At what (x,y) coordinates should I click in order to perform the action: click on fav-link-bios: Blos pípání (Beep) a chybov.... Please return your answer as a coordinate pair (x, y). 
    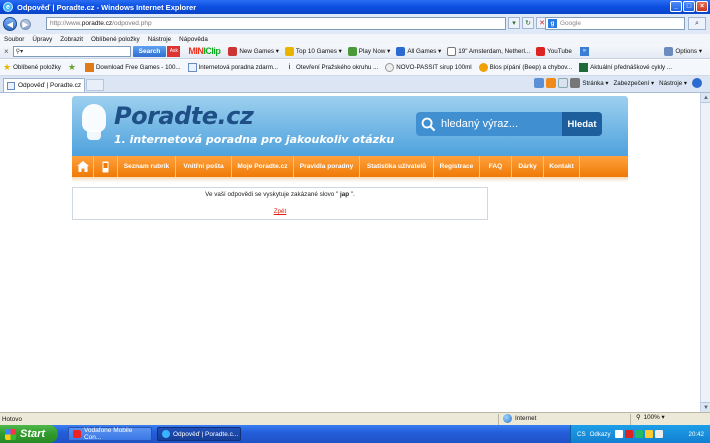
    Looking at the image, I should click on (525, 67).